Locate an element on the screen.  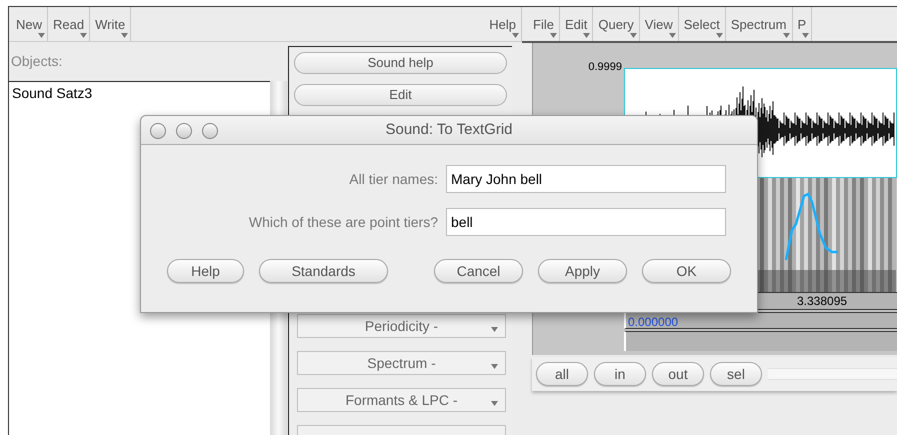
action-button: Sound help is located at coordinates (400, 63).